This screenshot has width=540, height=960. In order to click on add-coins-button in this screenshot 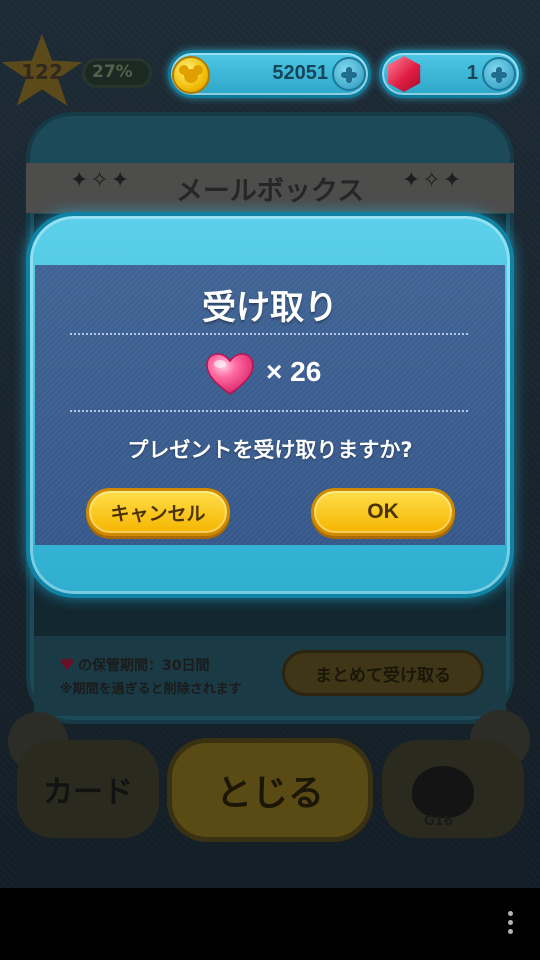, I will do `click(349, 74)`.